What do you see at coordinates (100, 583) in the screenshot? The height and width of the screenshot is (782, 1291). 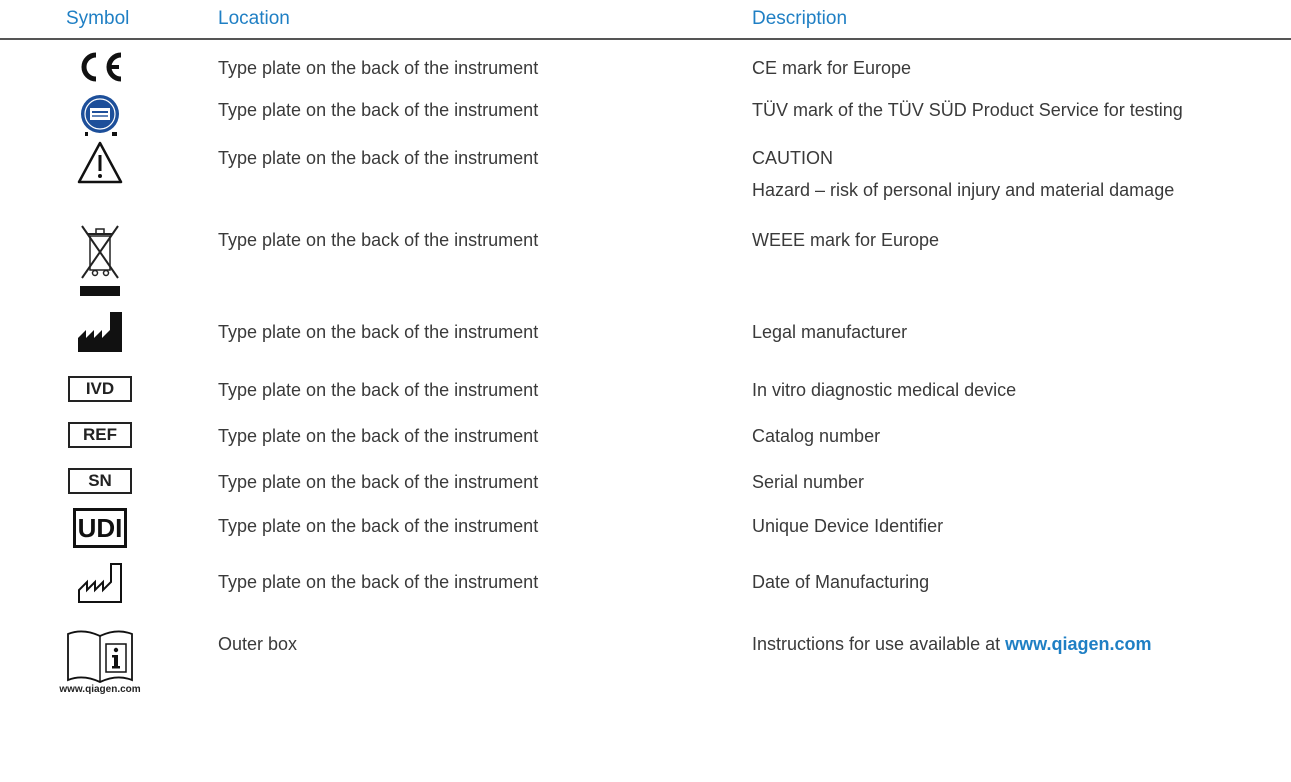 I see `date-of-manufacture-icon` at bounding box center [100, 583].